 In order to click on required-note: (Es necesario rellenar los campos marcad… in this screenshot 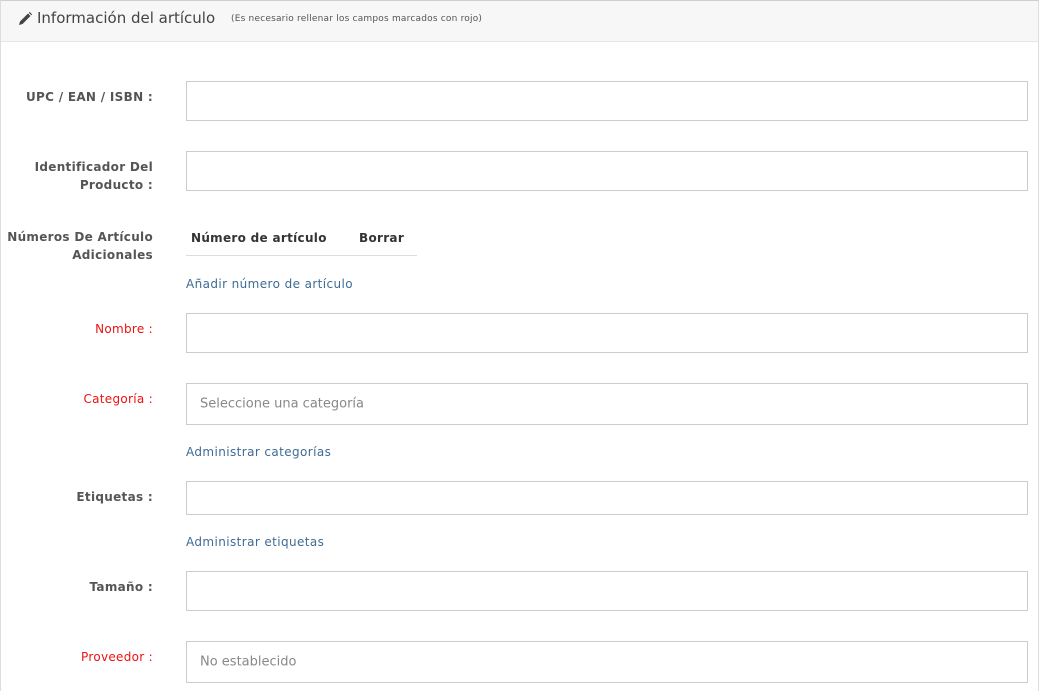, I will do `click(357, 19)`.